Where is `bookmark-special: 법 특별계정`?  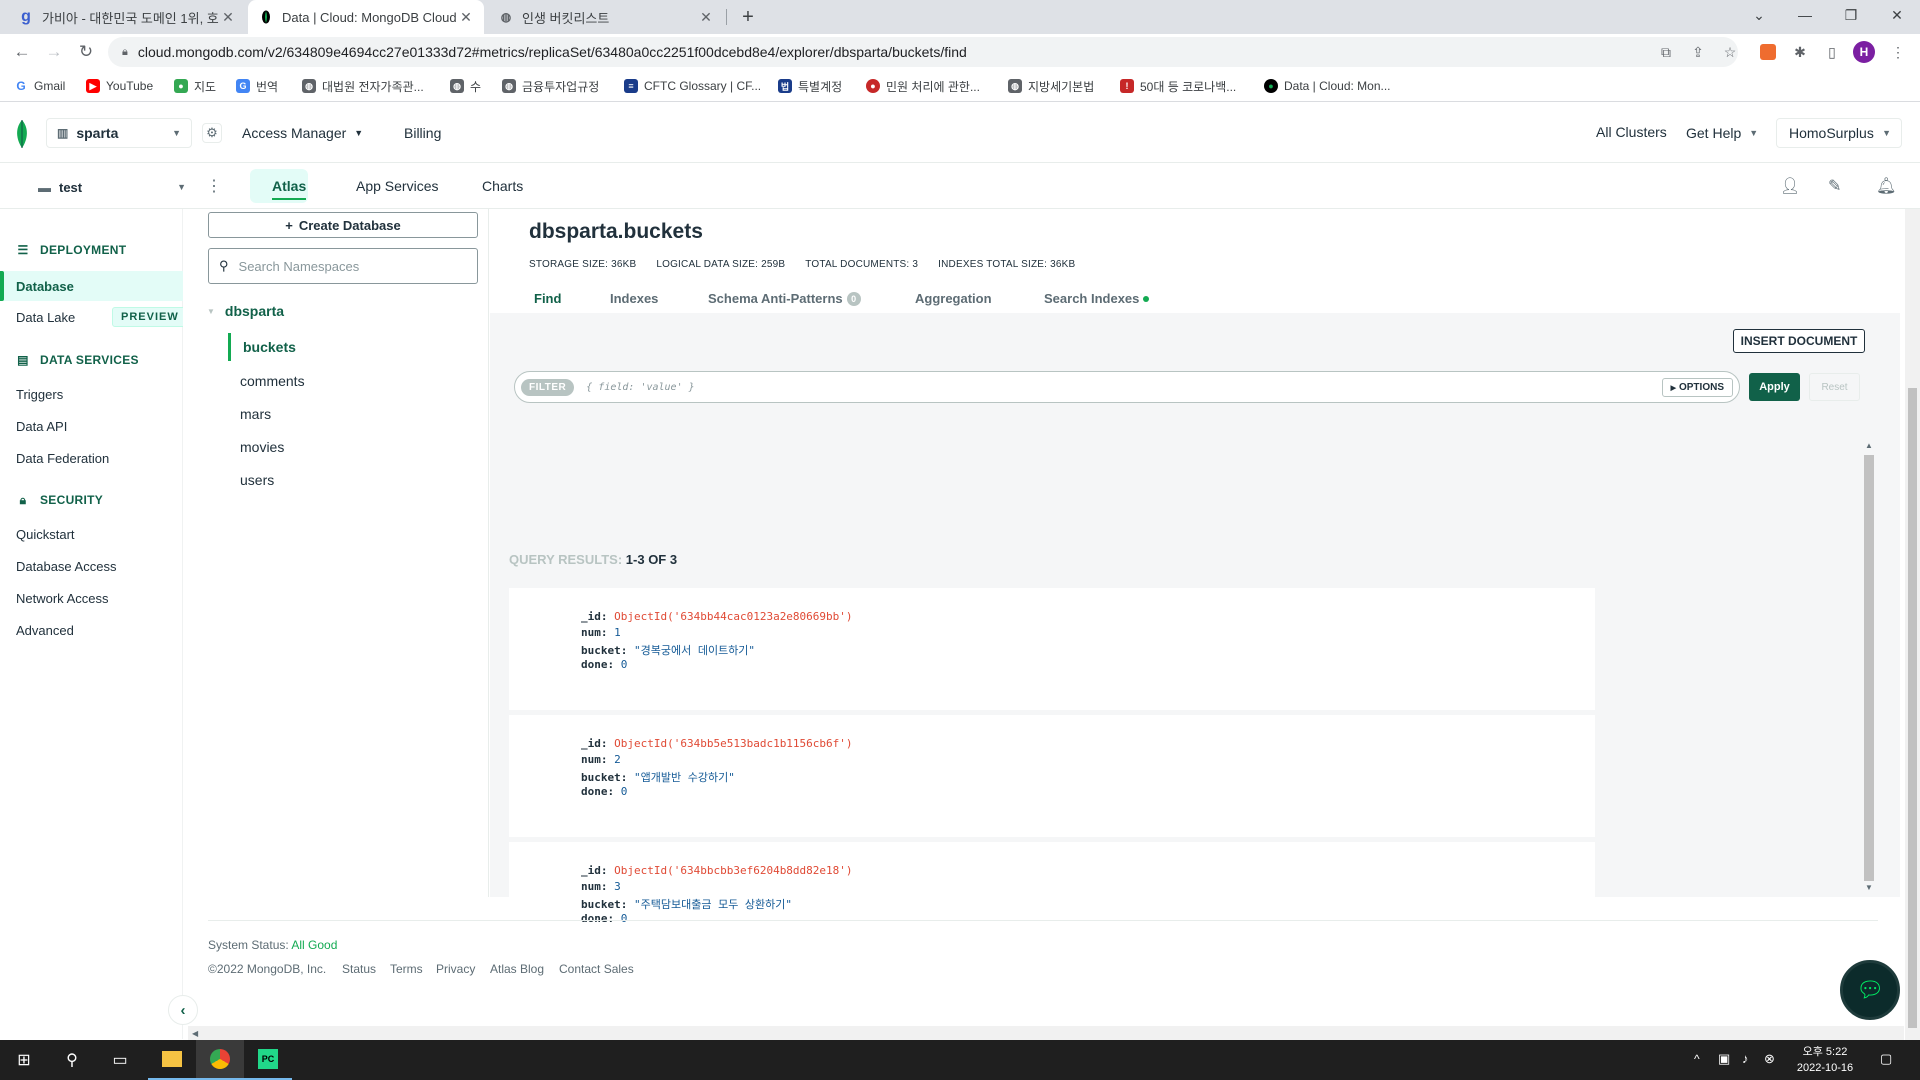 bookmark-special: 법 특별계정 is located at coordinates (810, 86).